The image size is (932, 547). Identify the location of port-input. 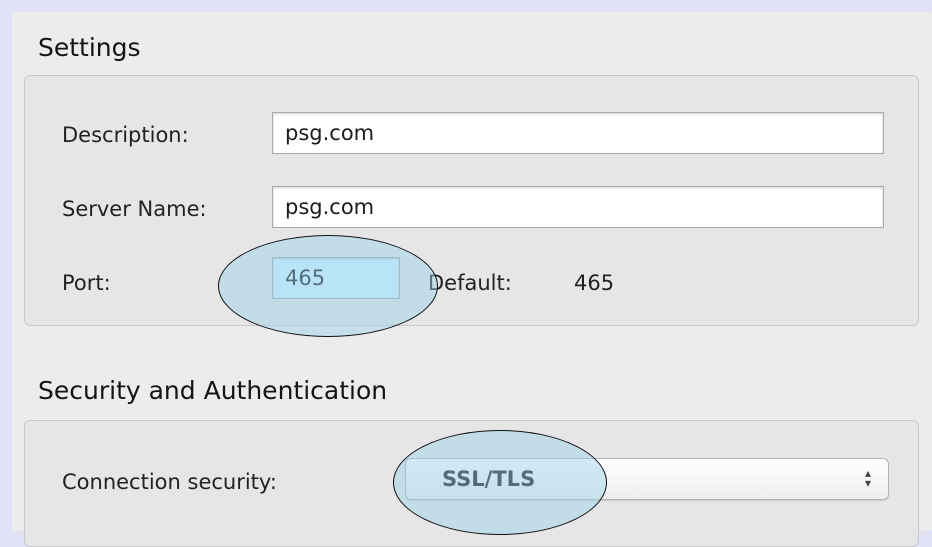
(336, 278).